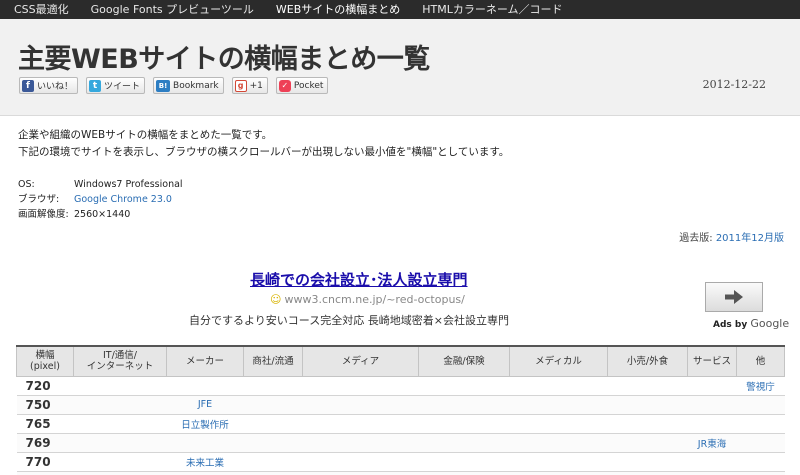  I want to click on header-width: 横幅 (pixel), so click(45, 361).